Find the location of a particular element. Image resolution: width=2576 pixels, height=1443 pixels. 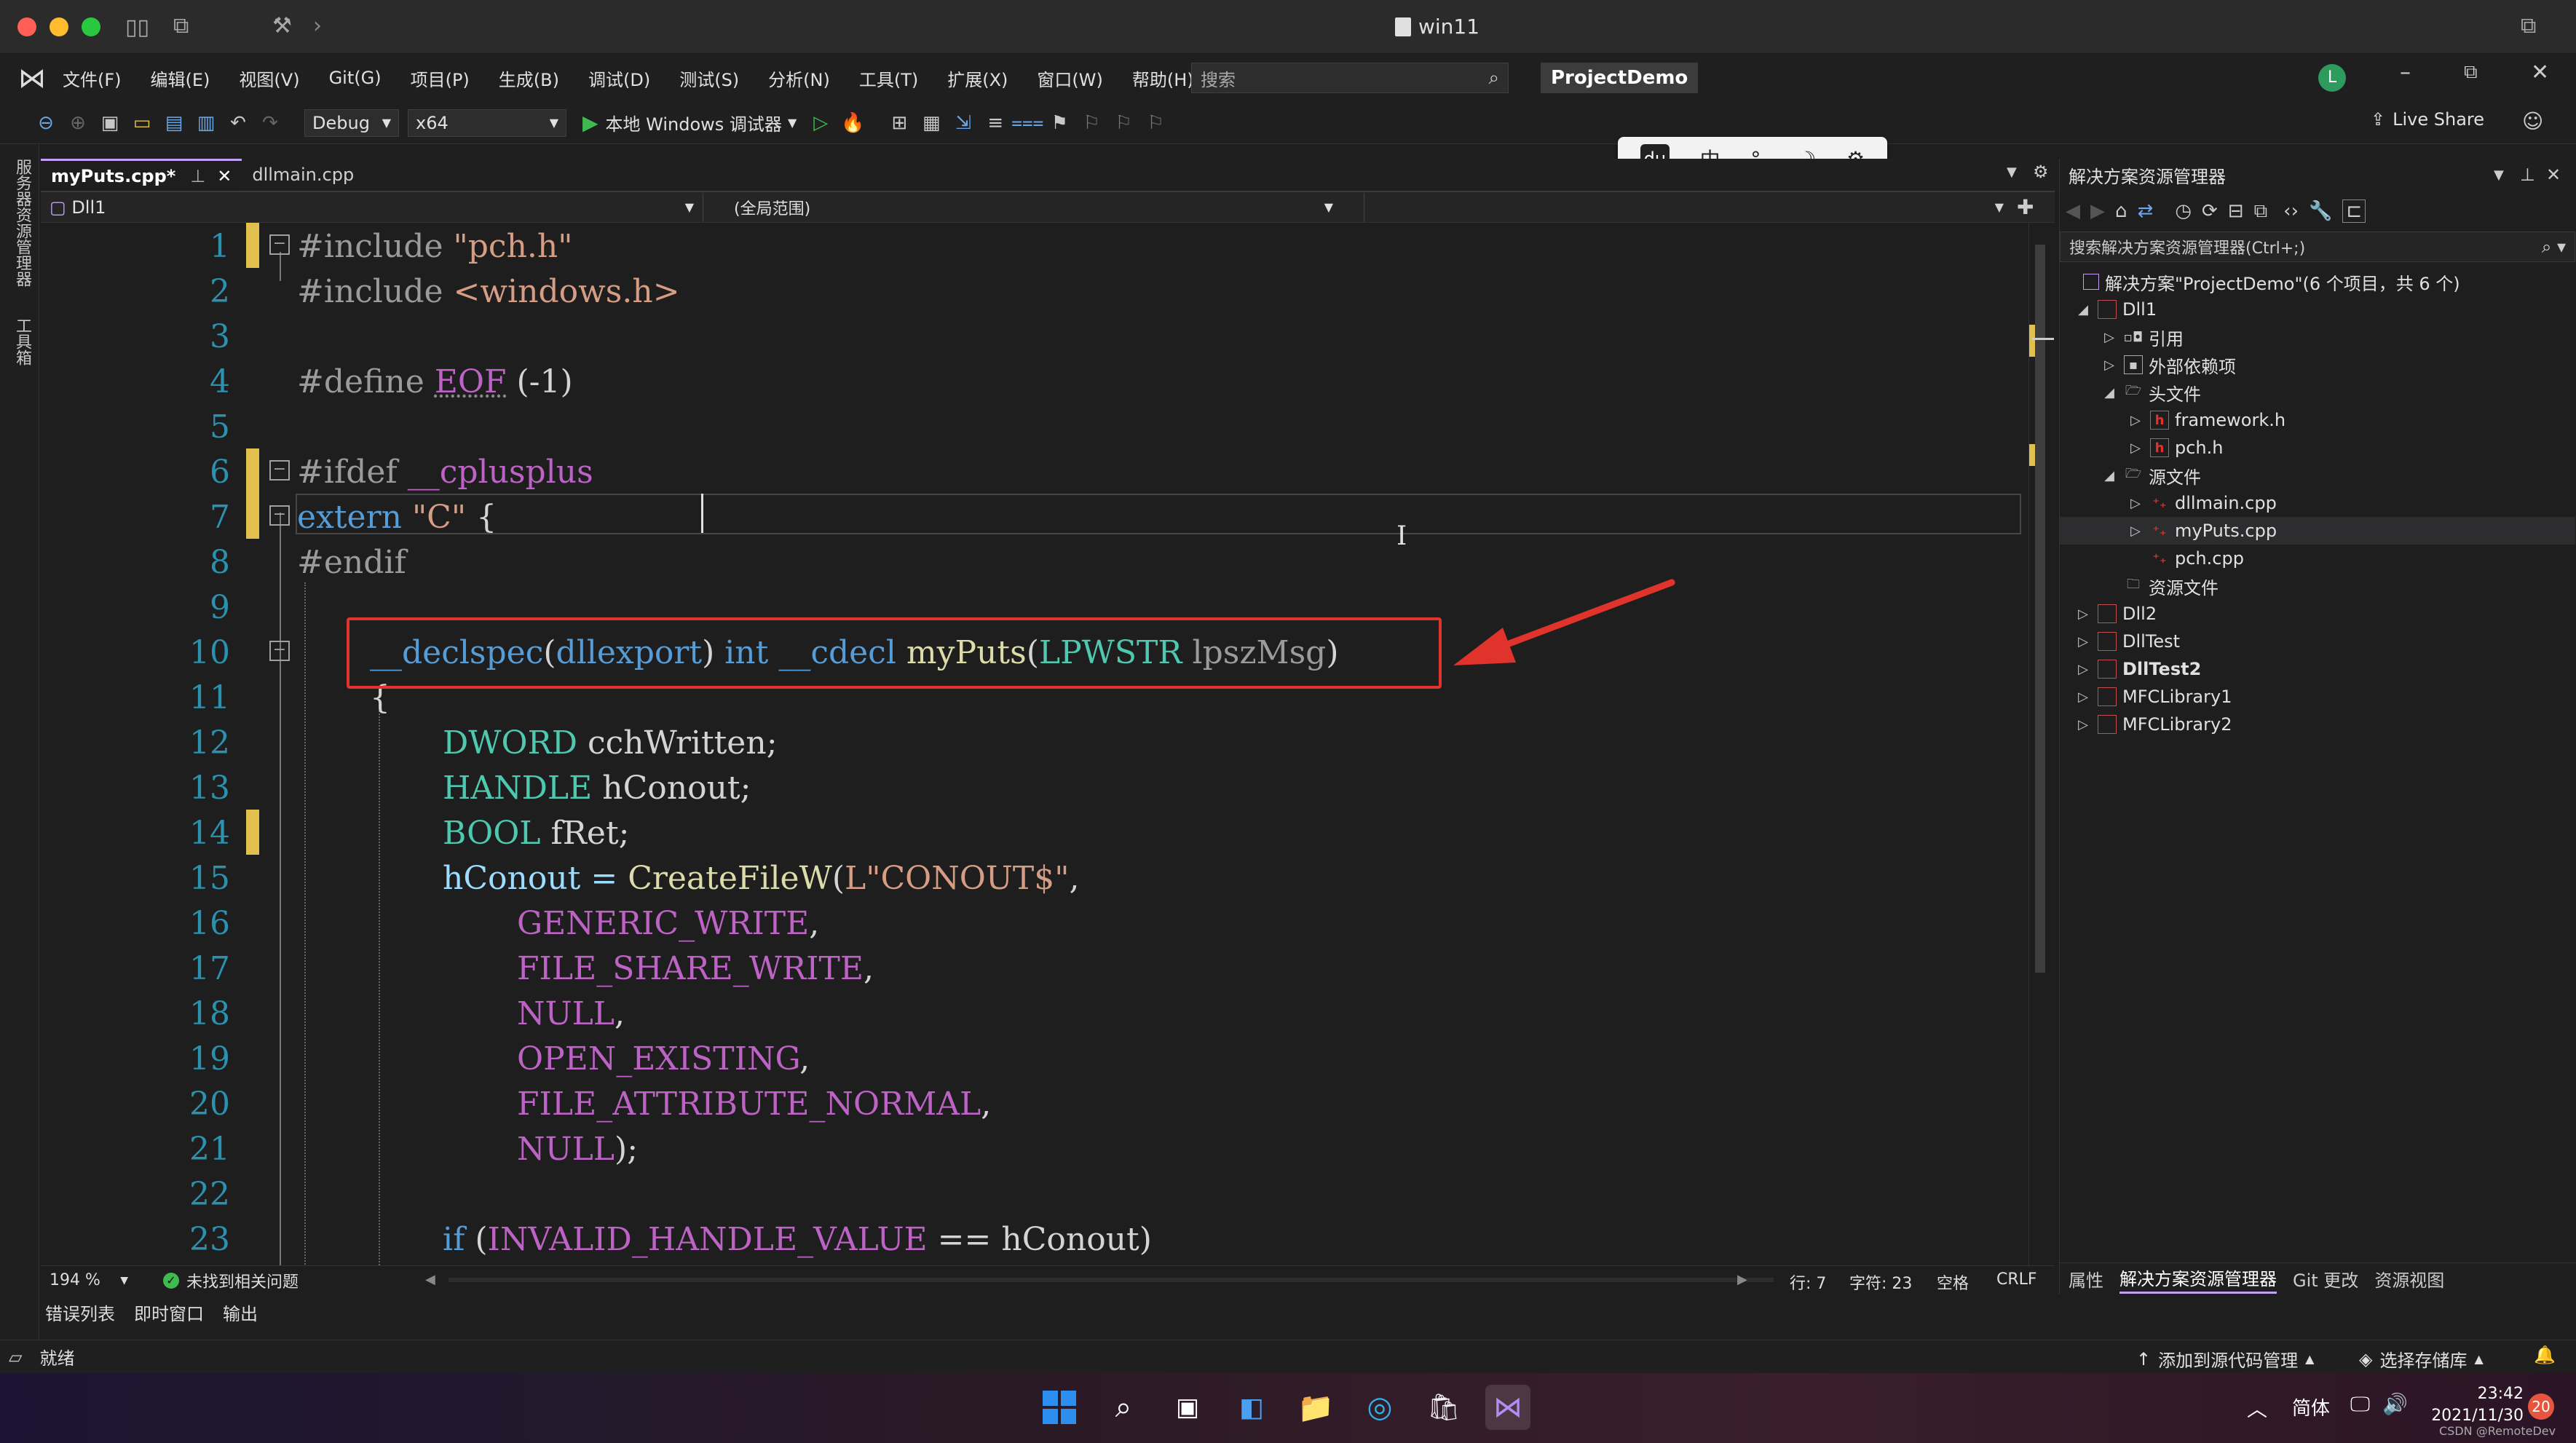

hot-reload-icon: 🔥 is located at coordinates (852, 123).